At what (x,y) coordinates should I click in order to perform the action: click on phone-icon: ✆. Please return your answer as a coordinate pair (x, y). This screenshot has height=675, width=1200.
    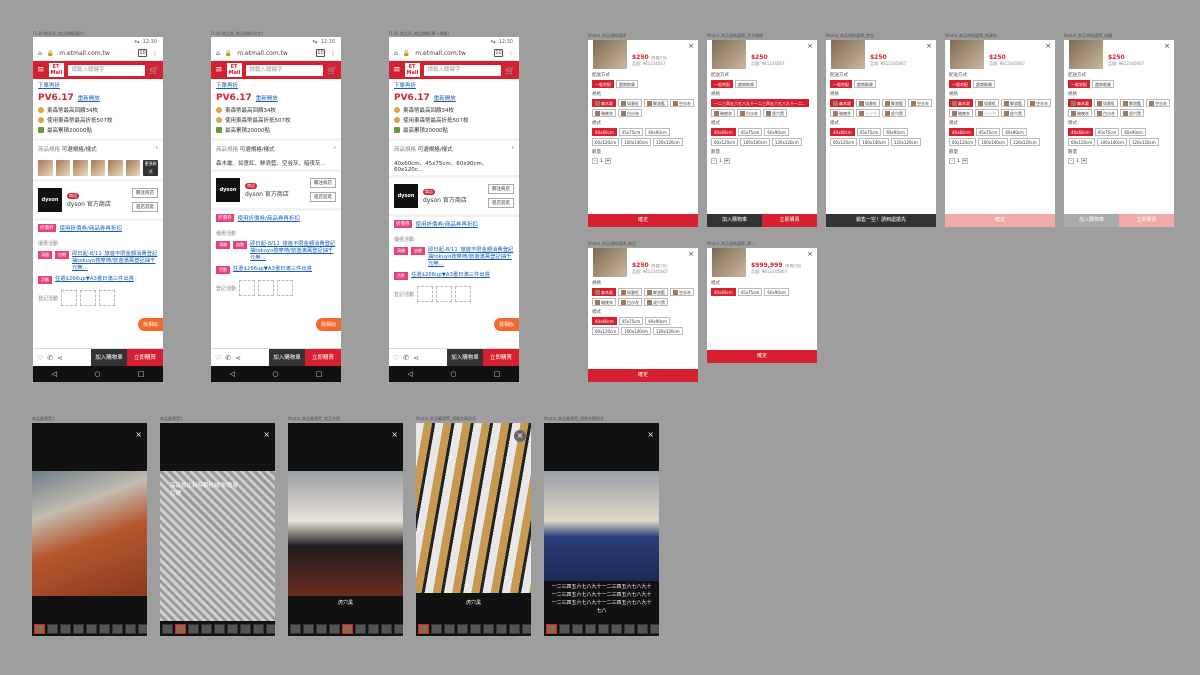
    Looking at the image, I should click on (406, 358).